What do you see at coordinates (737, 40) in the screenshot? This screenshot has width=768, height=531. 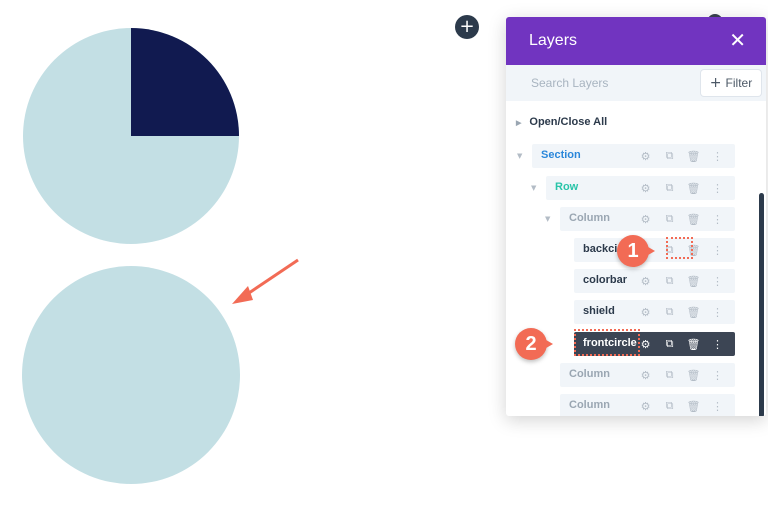 I see `close-icon: ✕` at bounding box center [737, 40].